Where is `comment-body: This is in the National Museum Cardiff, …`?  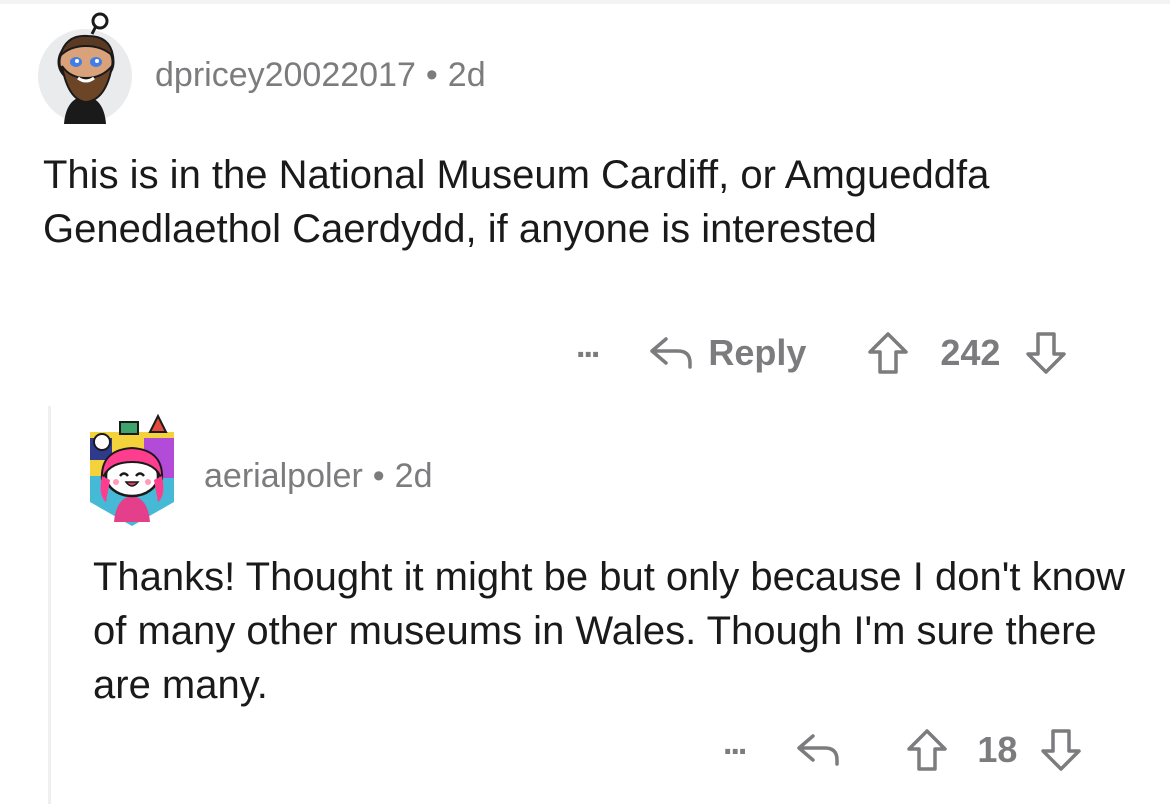 comment-body: This is in the National Museum Cardiff, … is located at coordinates (516, 202).